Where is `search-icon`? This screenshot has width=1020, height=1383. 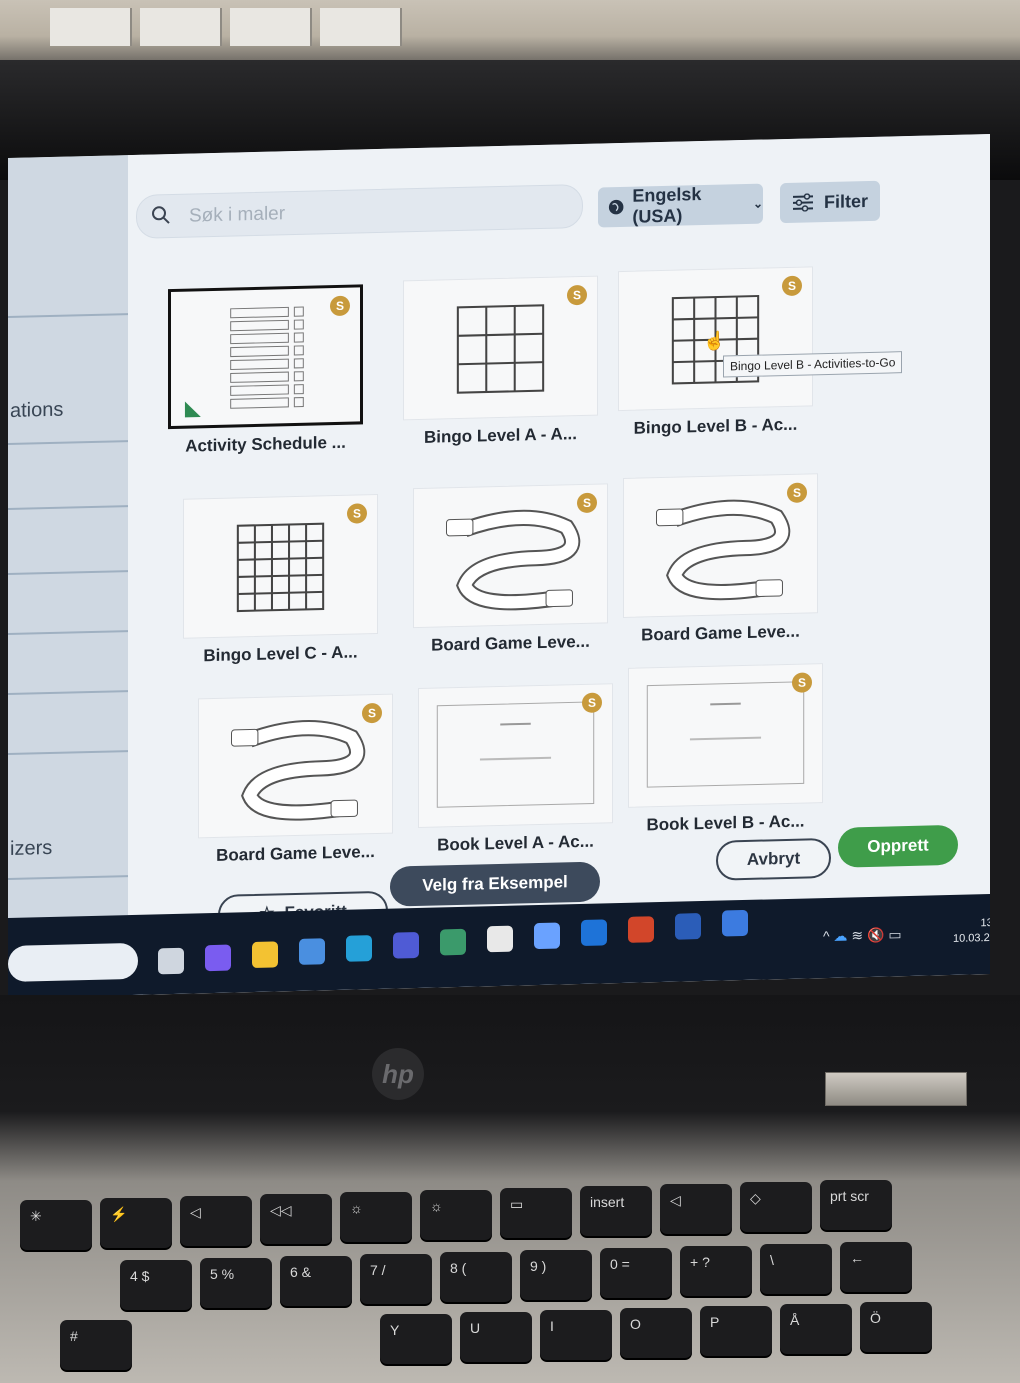 search-icon is located at coordinates (161, 215).